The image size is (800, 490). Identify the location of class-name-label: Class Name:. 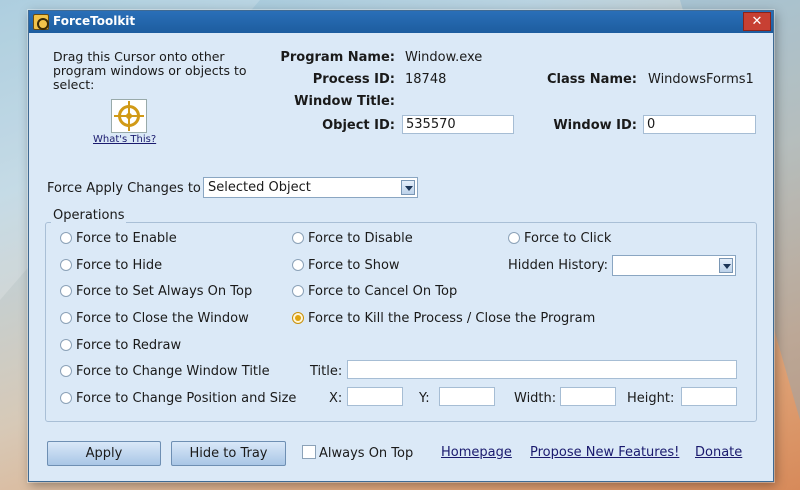
(592, 79).